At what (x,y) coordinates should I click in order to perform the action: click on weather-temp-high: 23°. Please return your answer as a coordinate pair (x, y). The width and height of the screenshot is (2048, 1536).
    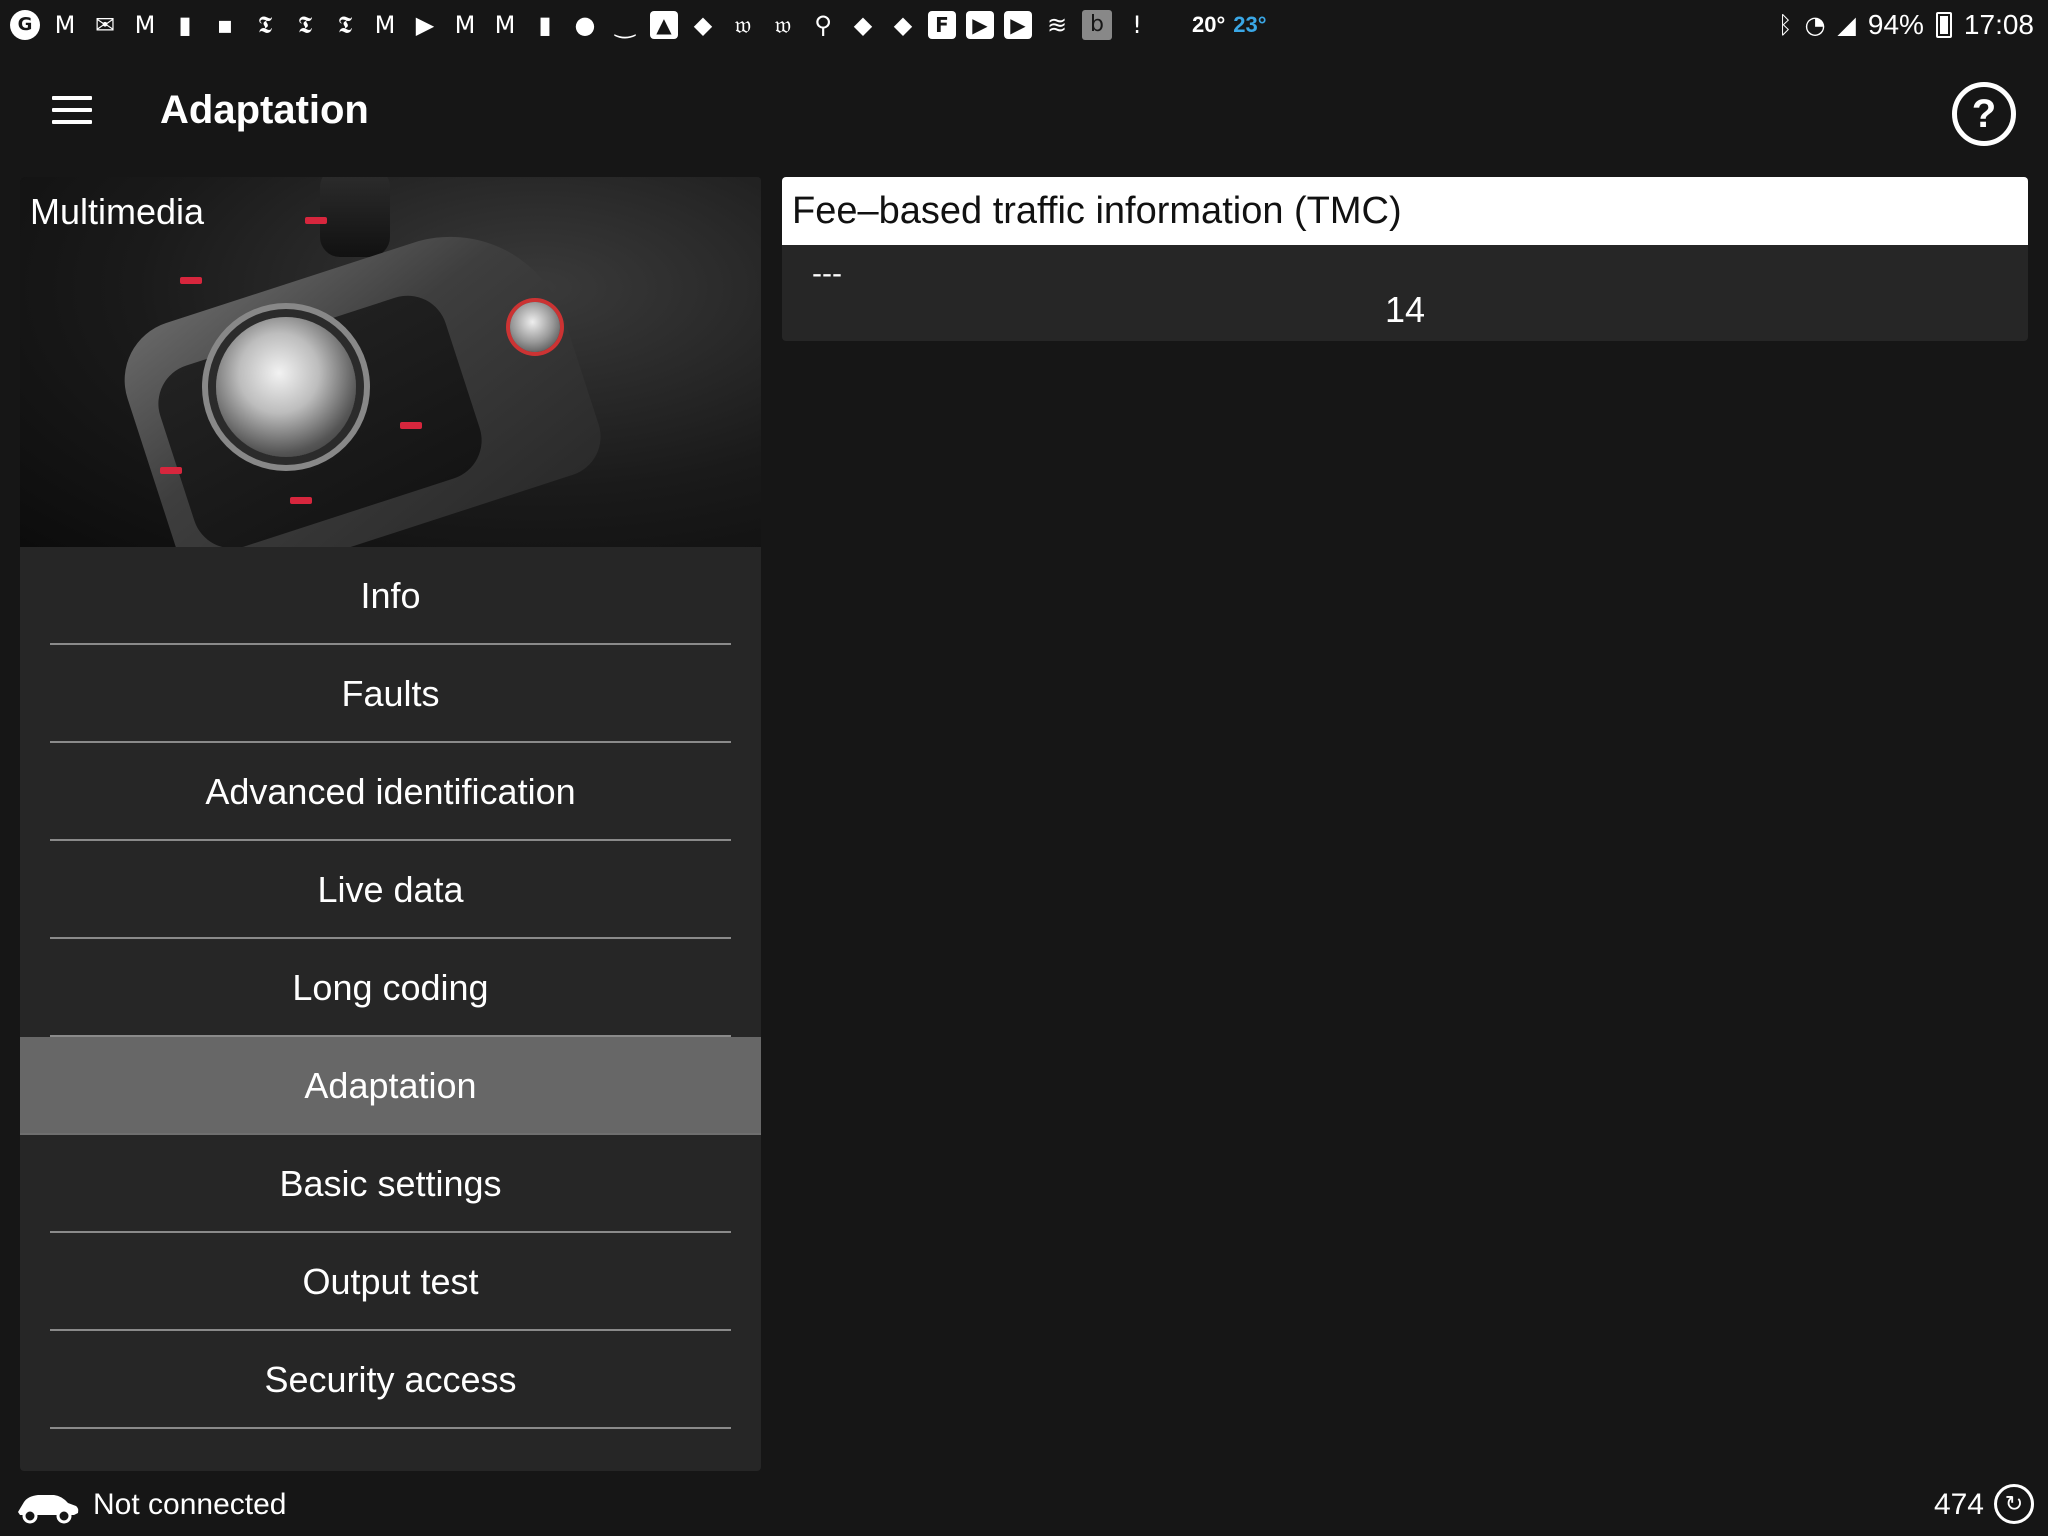
    Looking at the image, I should click on (1250, 24).